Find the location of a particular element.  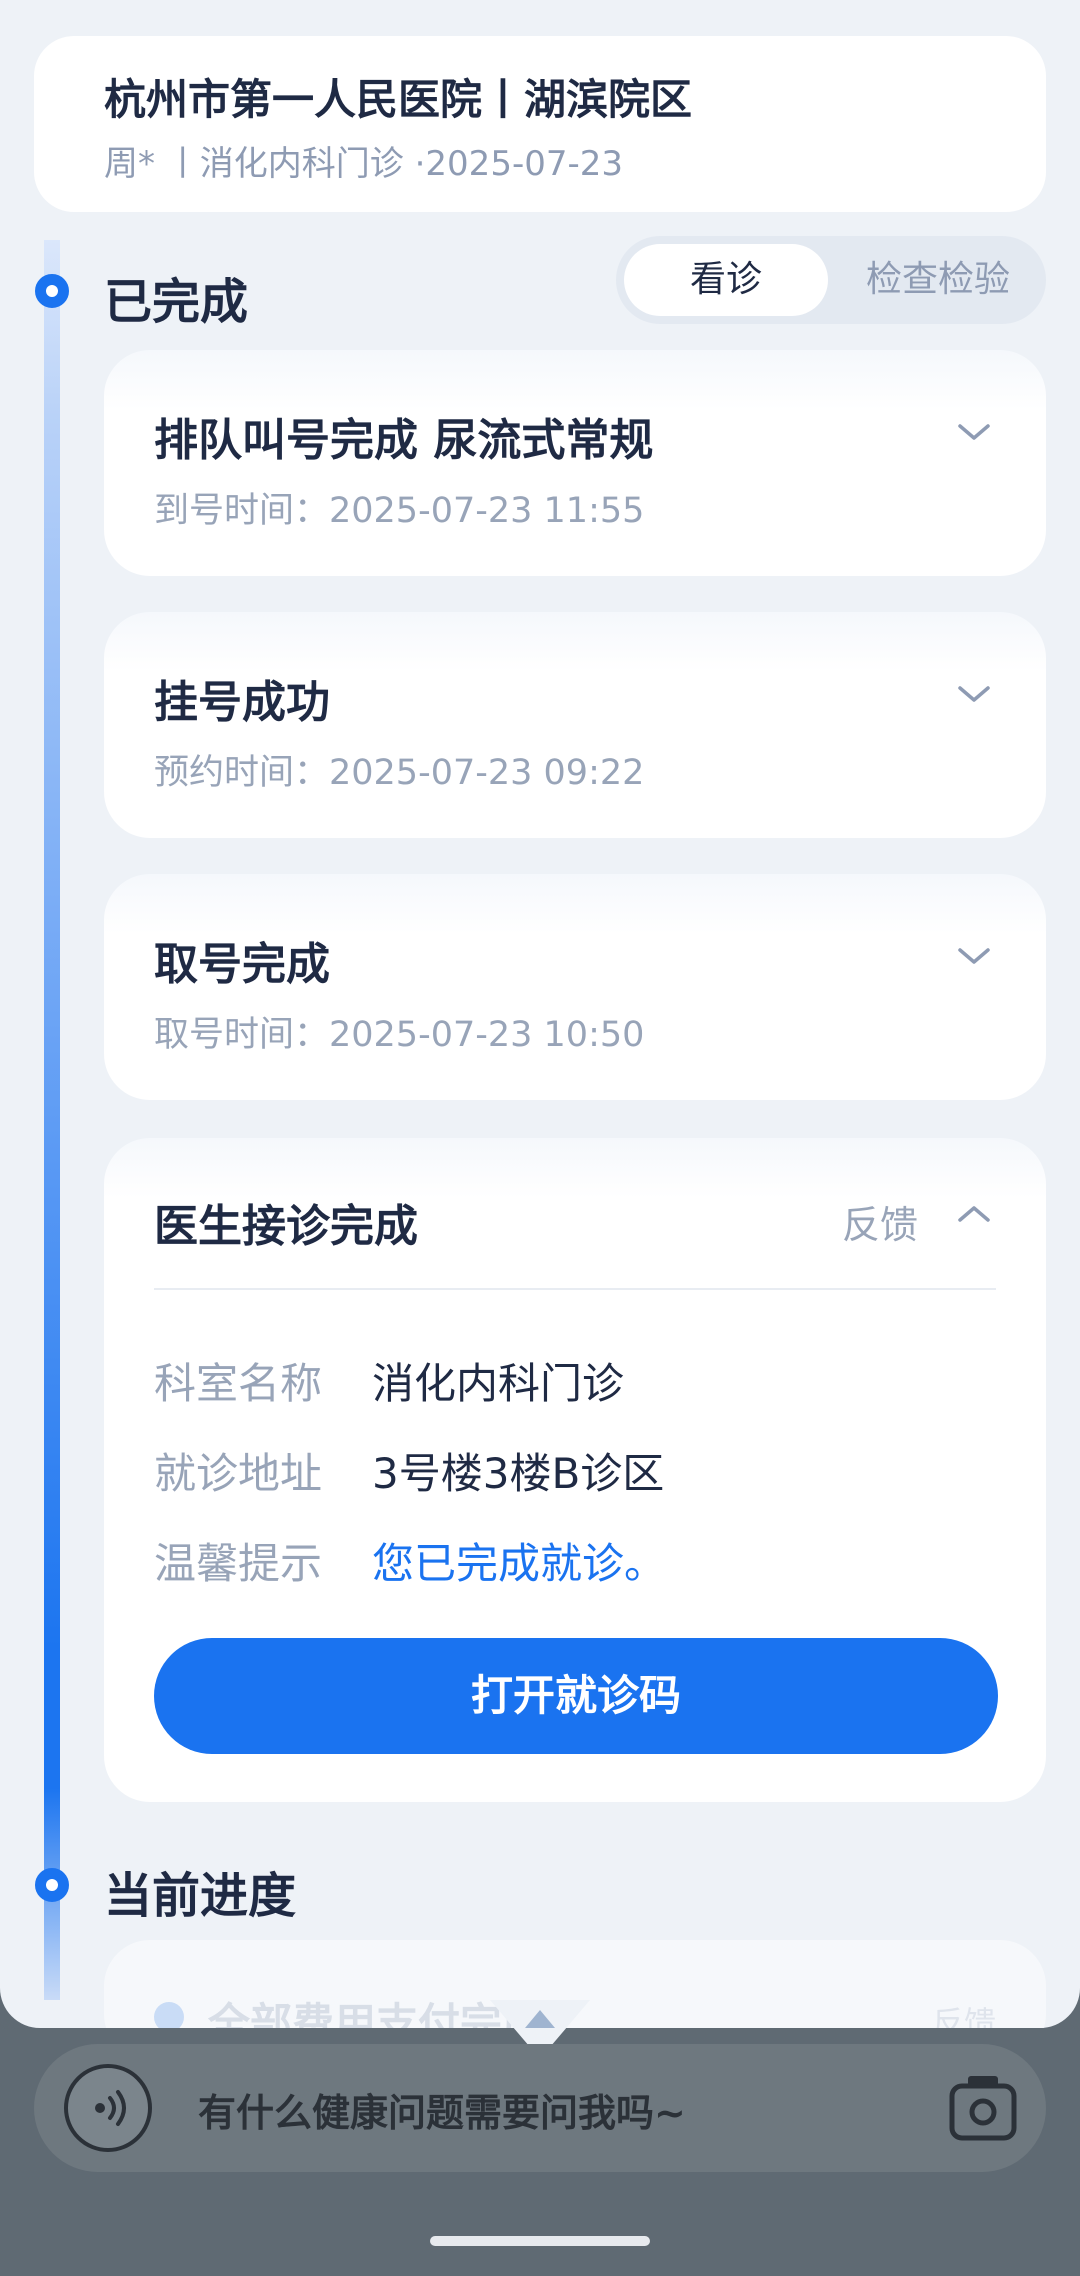

info-value-tip: 您已完成就诊。 is located at coordinates (519, 1563).